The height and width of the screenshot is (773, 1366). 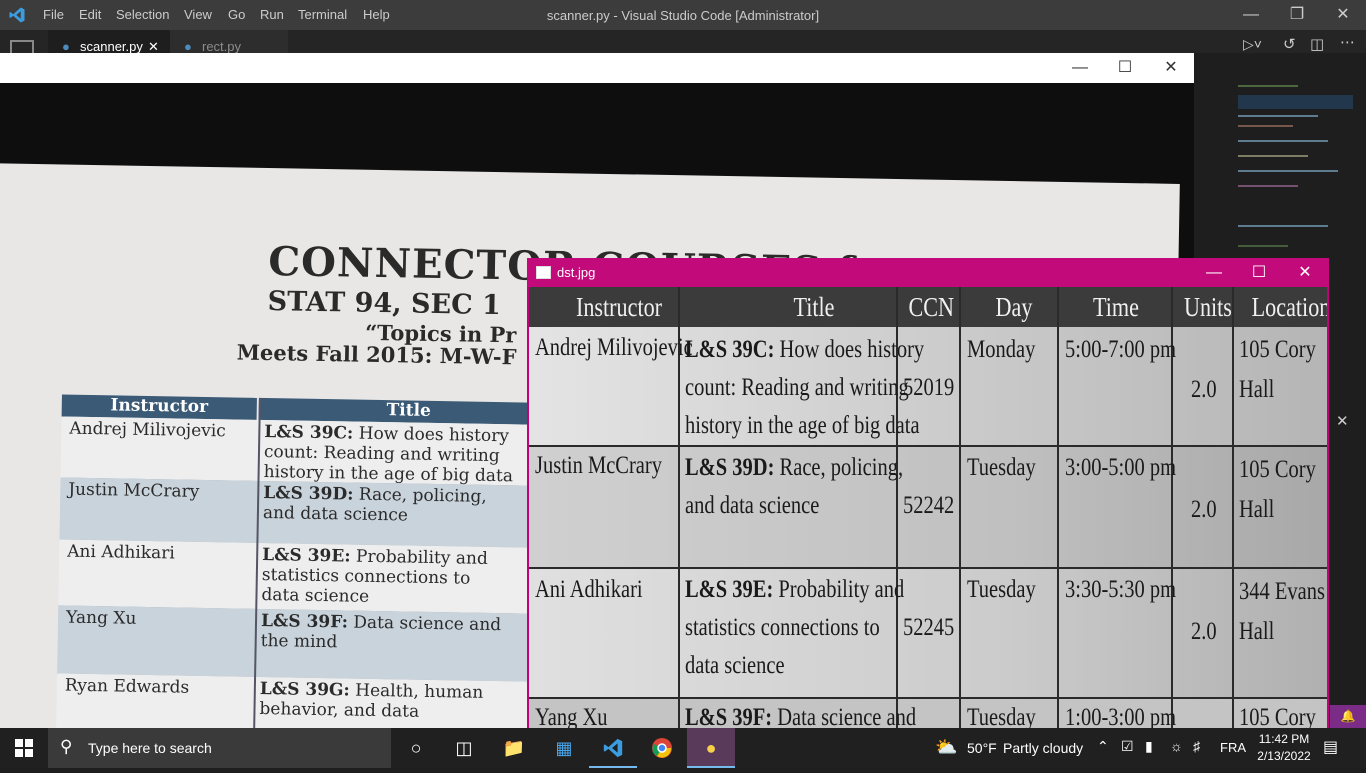 What do you see at coordinates (802, 425) in the screenshot?
I see `cell-title-line3: history in the age of big data` at bounding box center [802, 425].